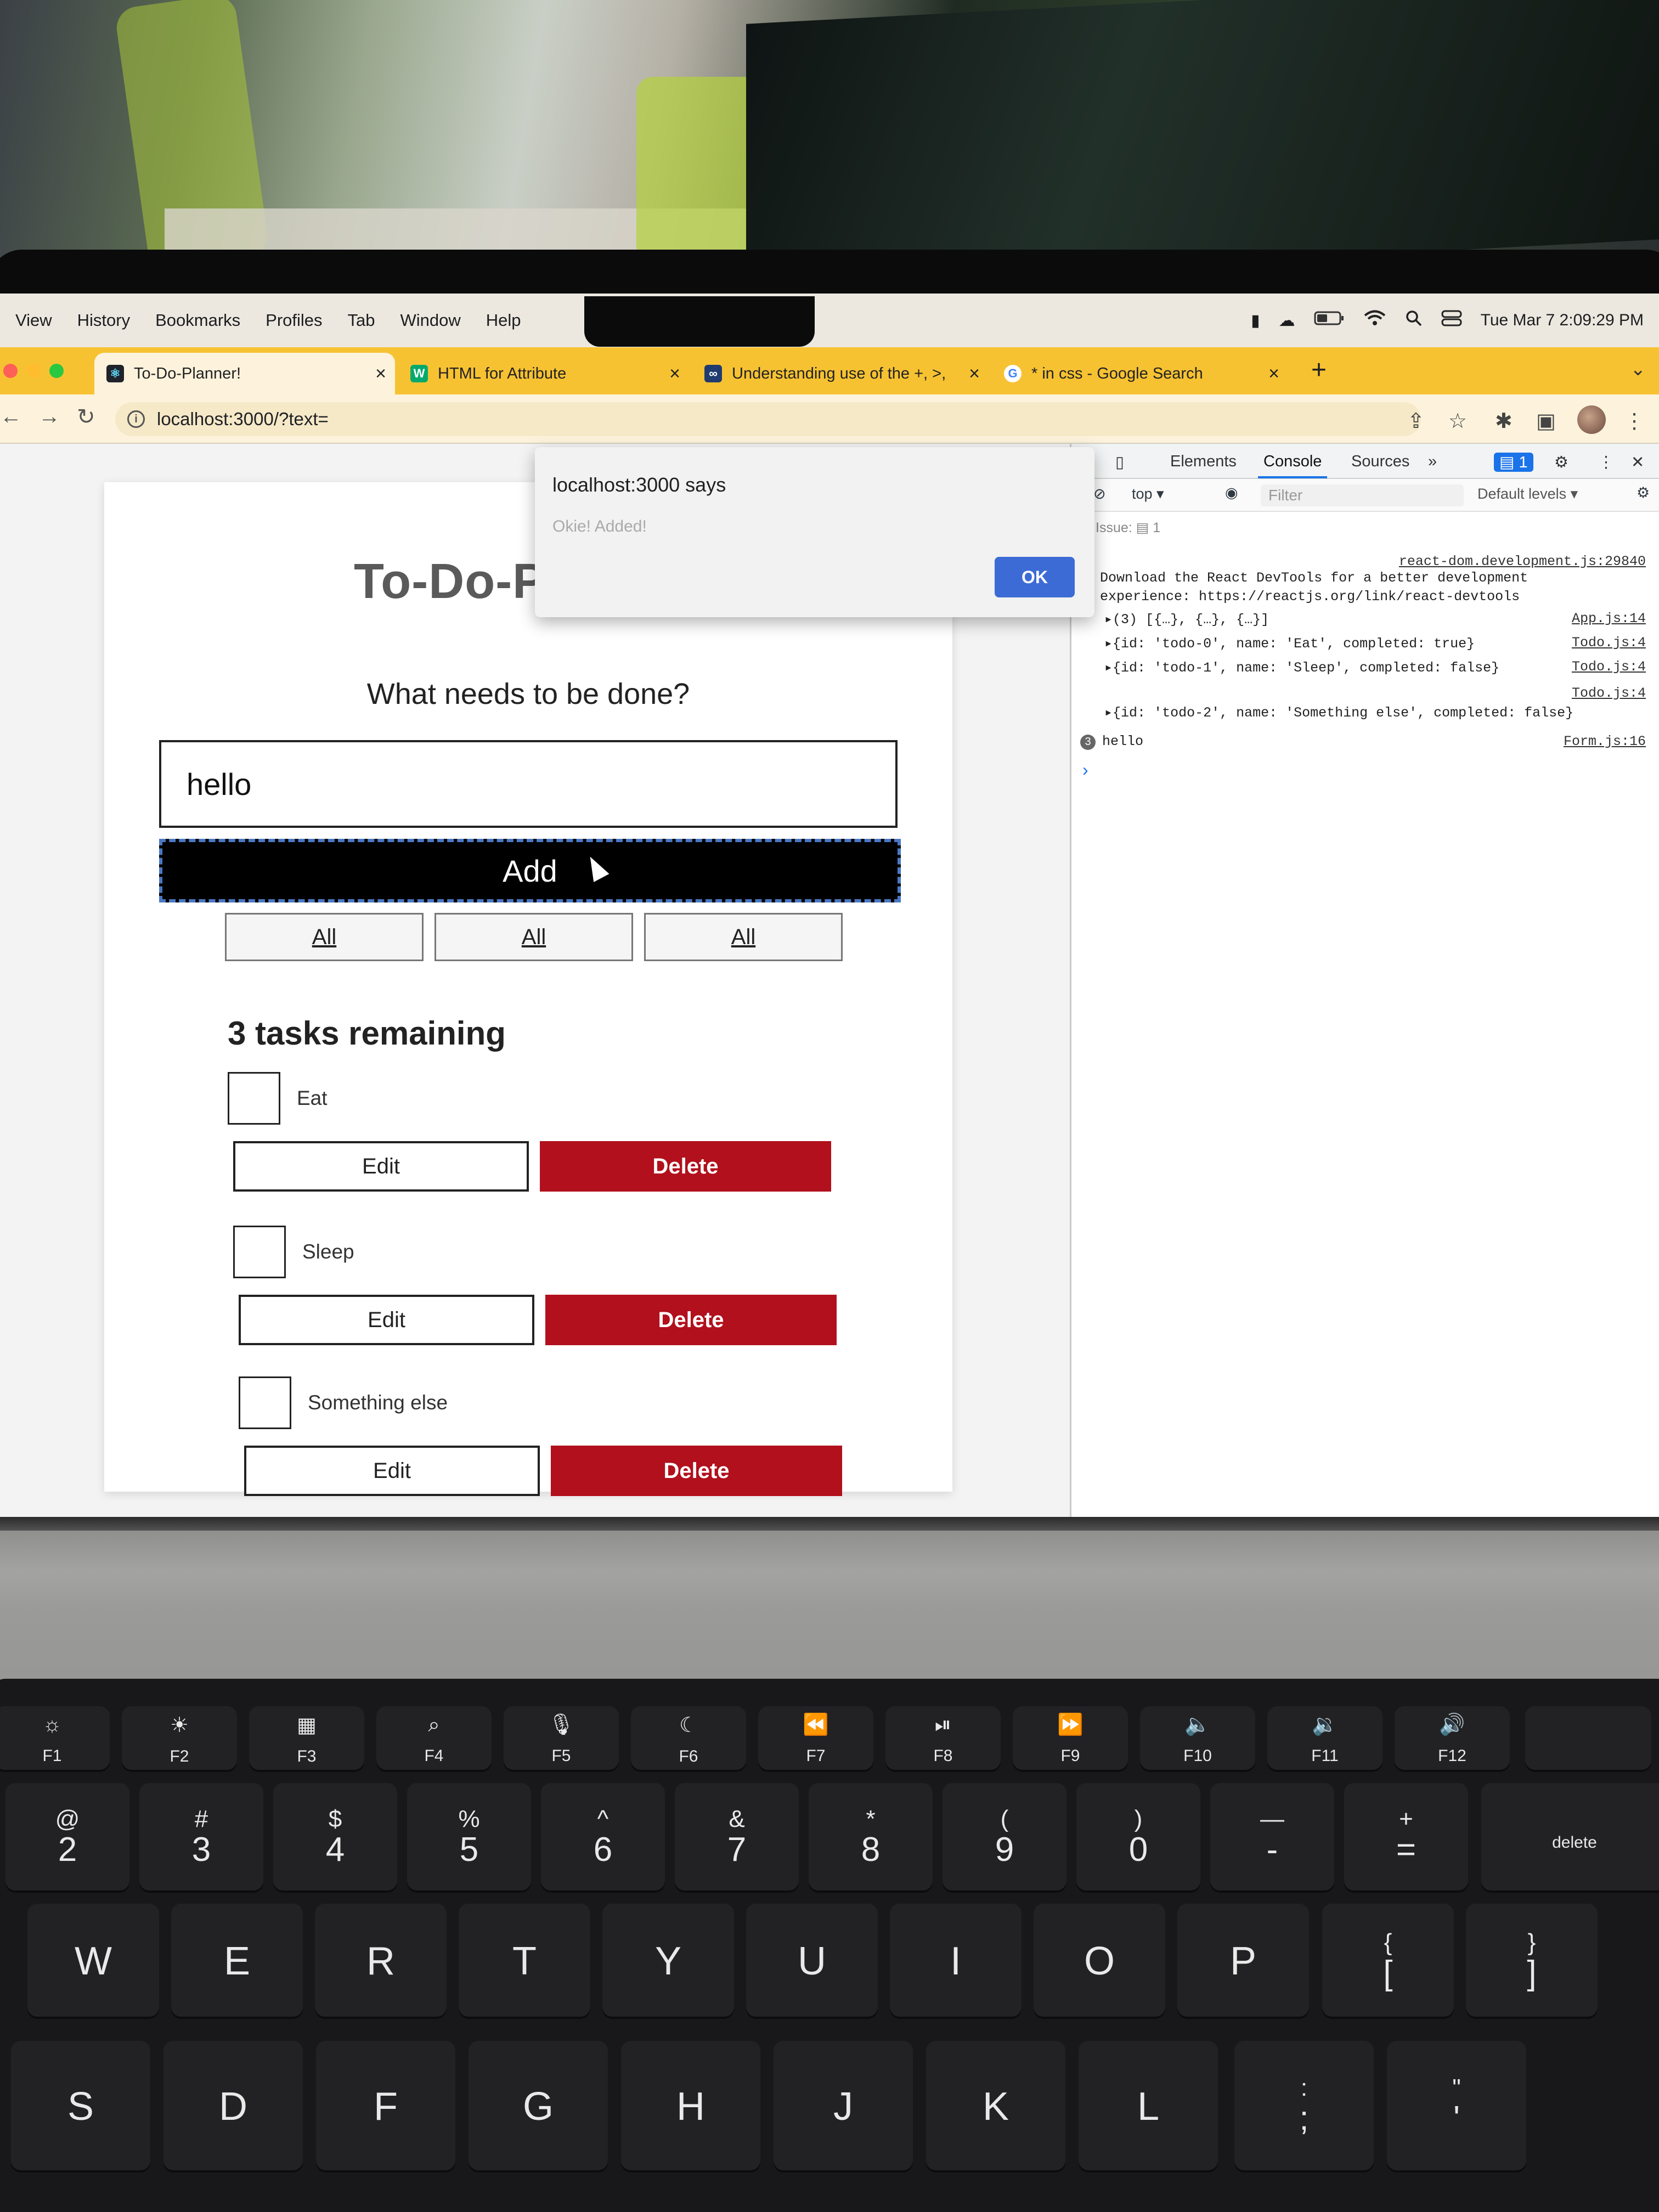 The width and height of the screenshot is (1659, 2212). What do you see at coordinates (1243, 1961) in the screenshot?
I see `letter-key: P` at bounding box center [1243, 1961].